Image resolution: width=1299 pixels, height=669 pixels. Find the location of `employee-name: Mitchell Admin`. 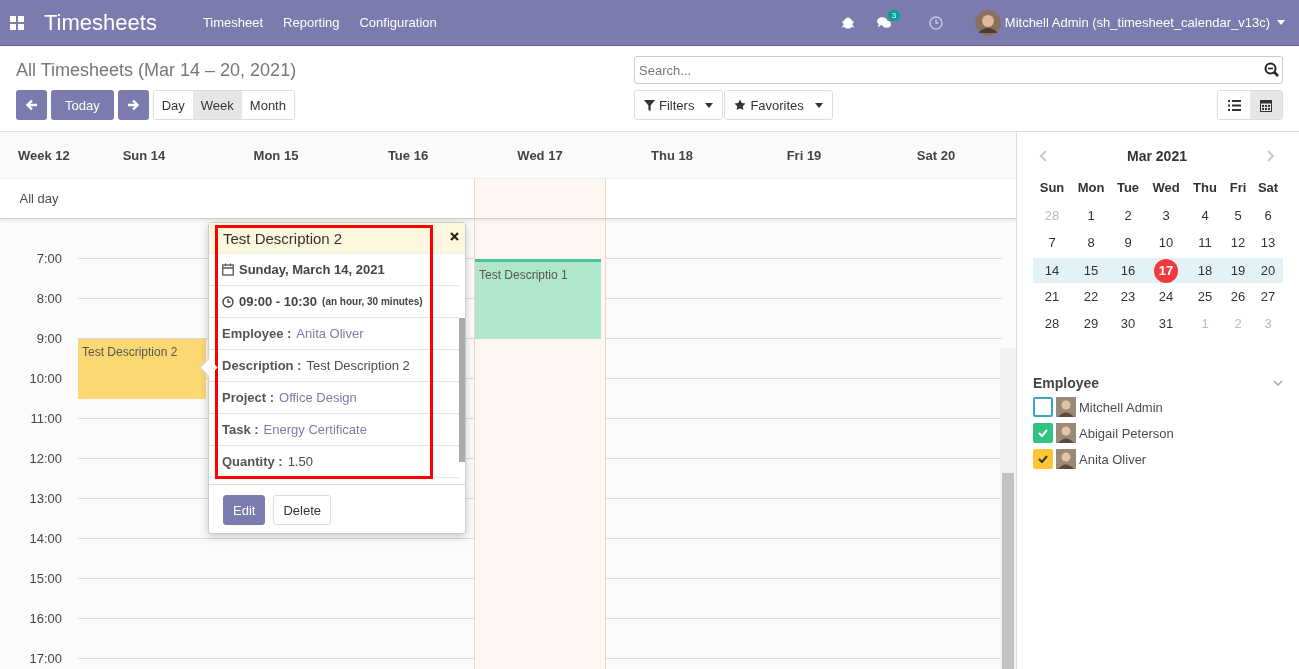

employee-name: Mitchell Admin is located at coordinates (1121, 407).